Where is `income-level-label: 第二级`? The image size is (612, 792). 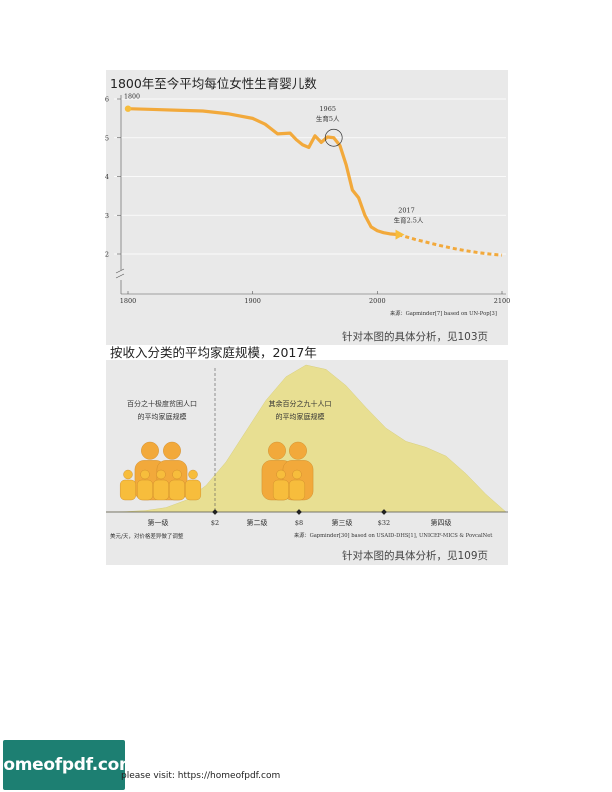 income-level-label: 第二级 is located at coordinates (257, 522).